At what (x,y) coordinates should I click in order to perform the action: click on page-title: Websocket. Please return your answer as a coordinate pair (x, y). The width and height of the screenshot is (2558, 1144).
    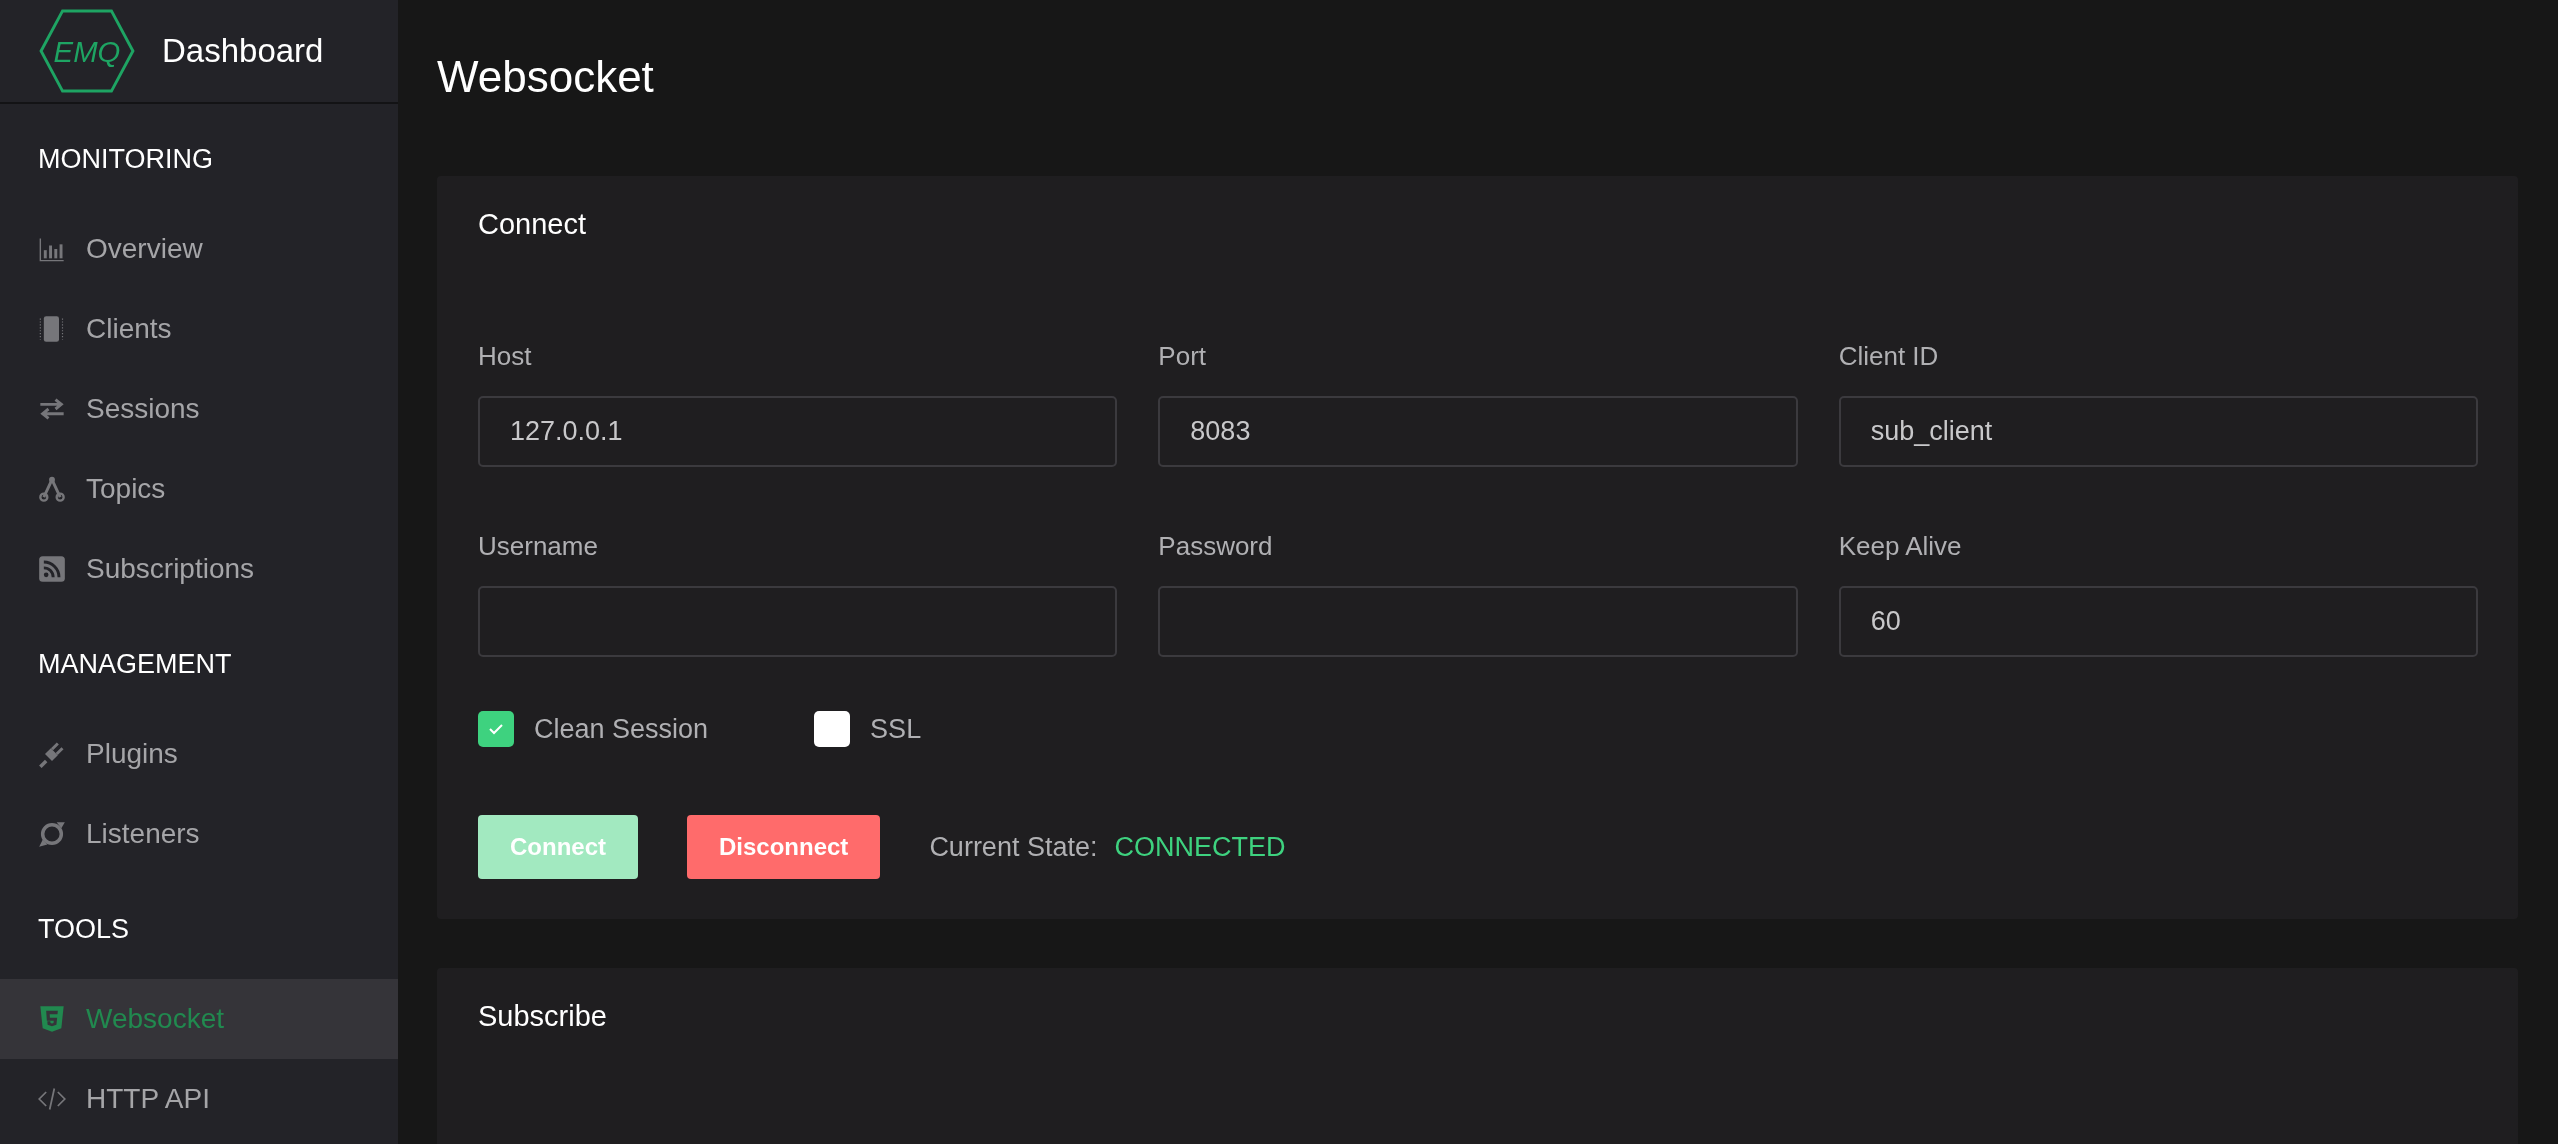
    Looking at the image, I should click on (546, 77).